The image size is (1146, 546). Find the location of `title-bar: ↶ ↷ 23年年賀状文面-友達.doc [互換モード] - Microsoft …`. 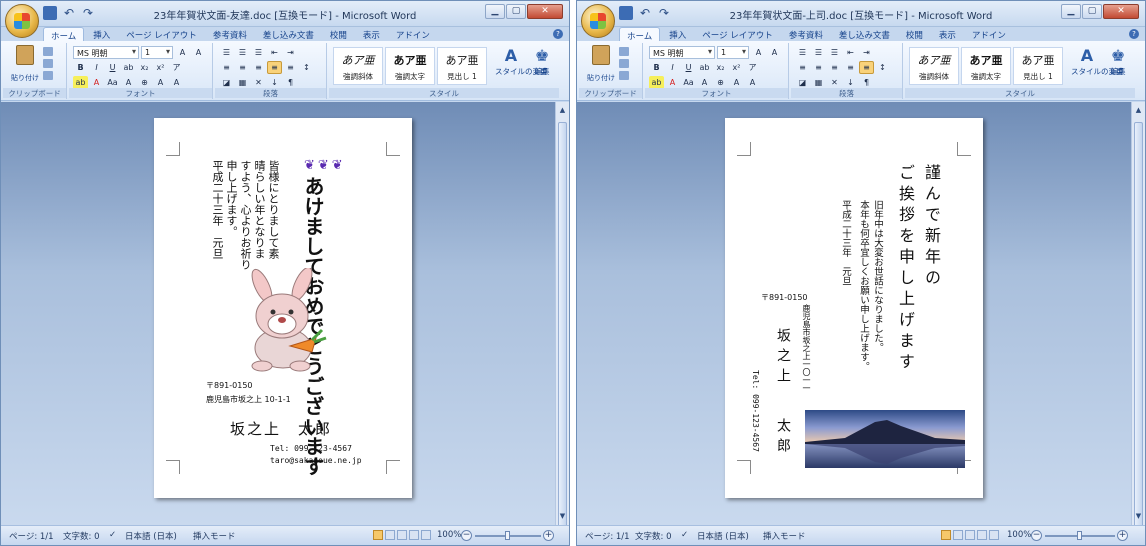

title-bar: ↶ ↷ 23年年賀状文面-友達.doc [互換モード] - Microsoft … is located at coordinates (285, 14).